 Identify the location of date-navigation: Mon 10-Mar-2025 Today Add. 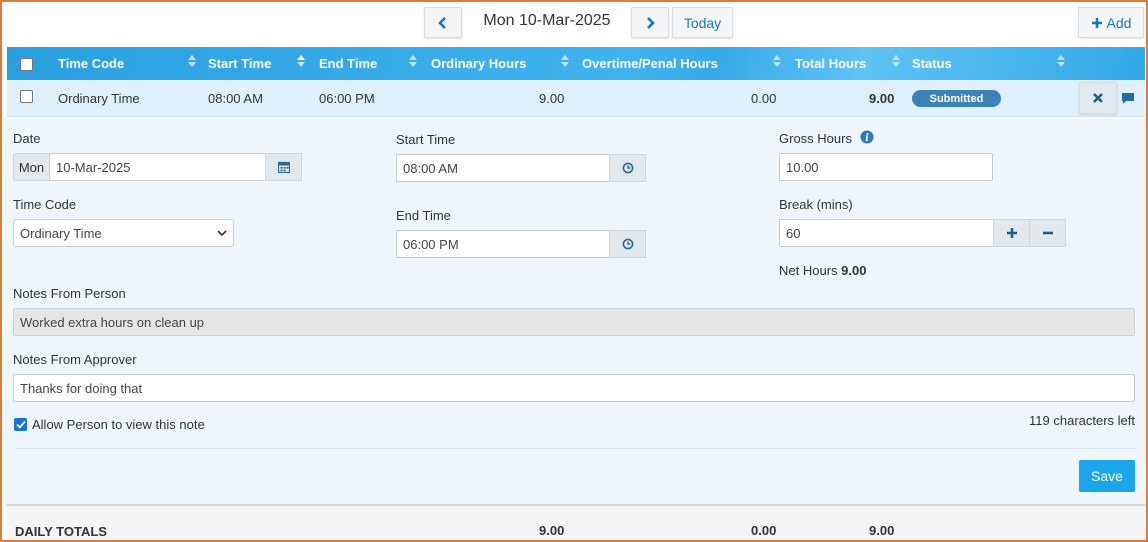
(574, 24).